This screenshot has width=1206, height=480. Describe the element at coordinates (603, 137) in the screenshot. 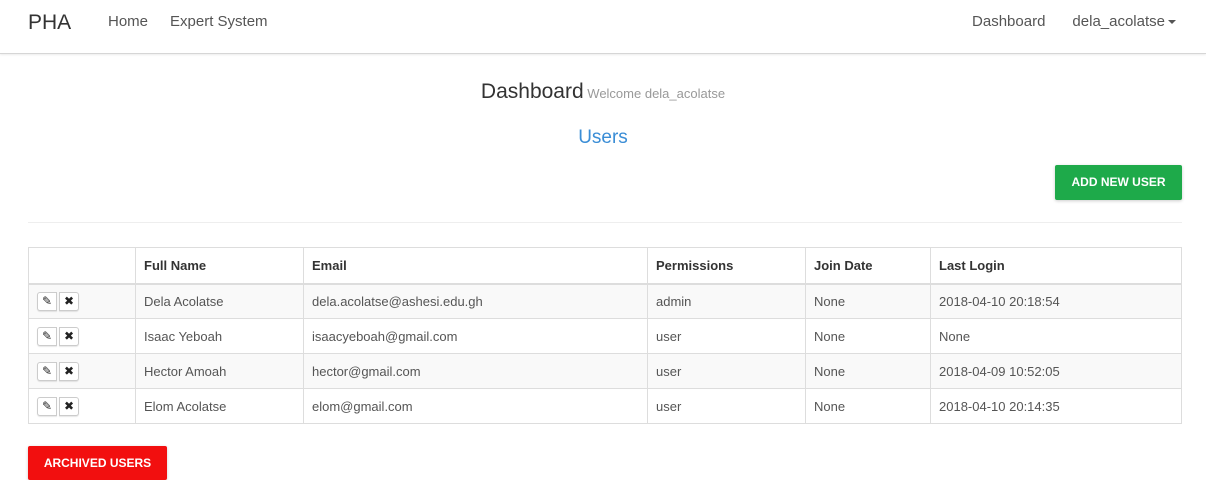

I see `users-section-title: Users` at that location.